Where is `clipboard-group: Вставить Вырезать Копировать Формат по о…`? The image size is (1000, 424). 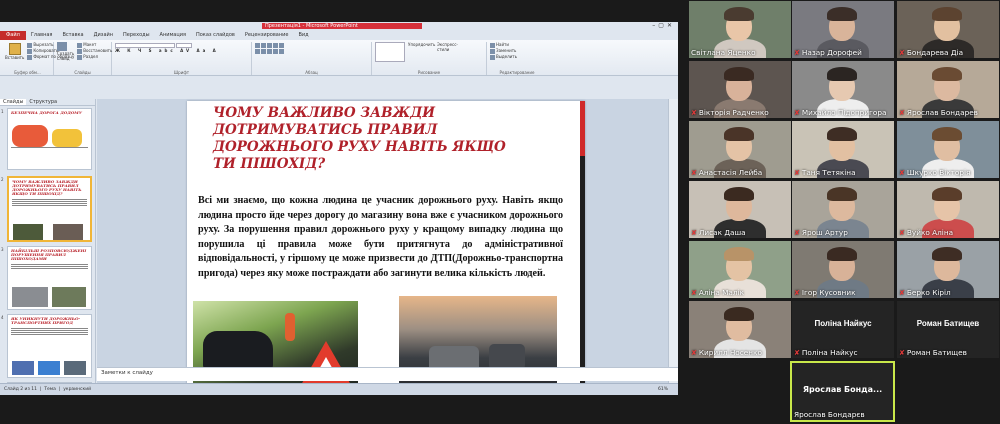
clipboard-group: Вставить Вырезать Копировать Формат по о… is located at coordinates (38, 58).